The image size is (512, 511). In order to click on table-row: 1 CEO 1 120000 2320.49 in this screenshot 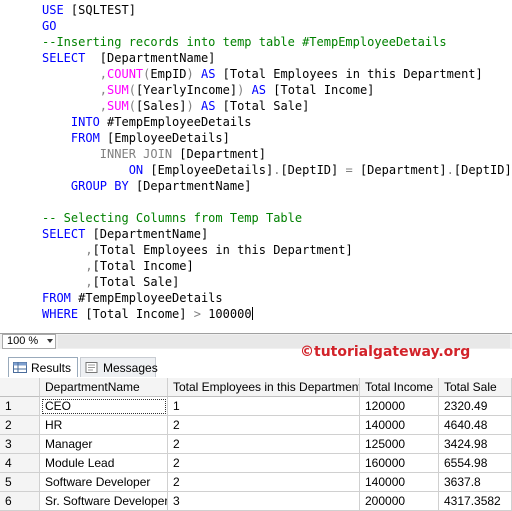, I will do `click(256, 406)`.